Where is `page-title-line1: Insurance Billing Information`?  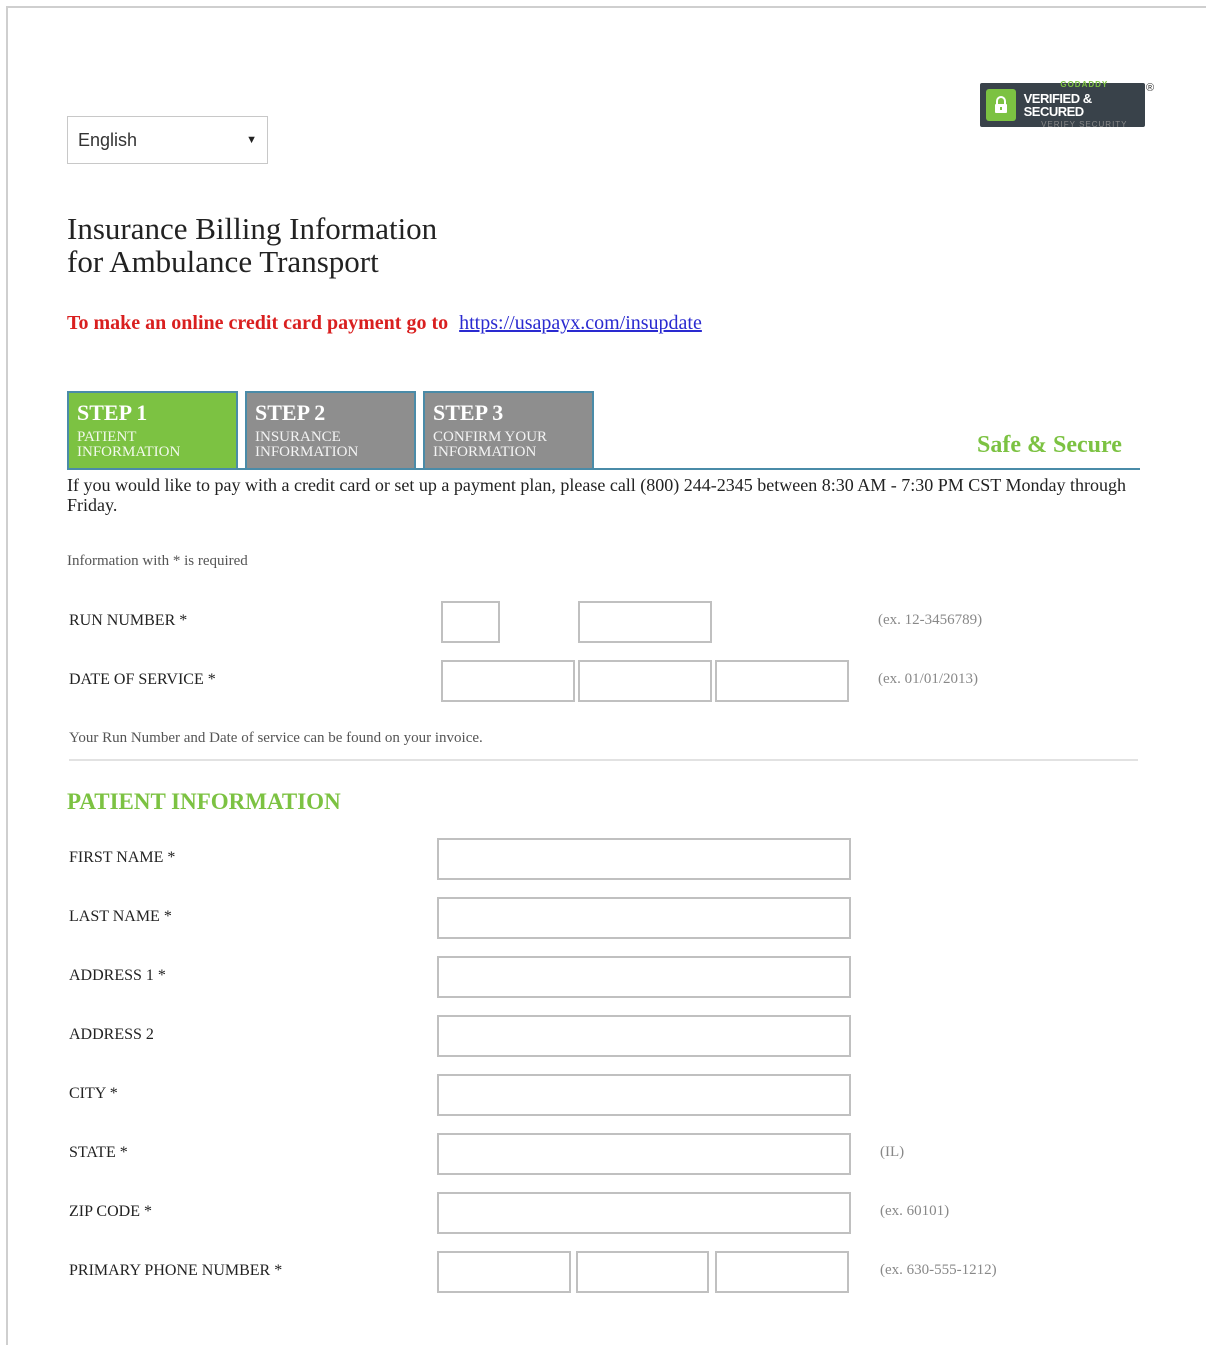 page-title-line1: Insurance Billing Information is located at coordinates (252, 228).